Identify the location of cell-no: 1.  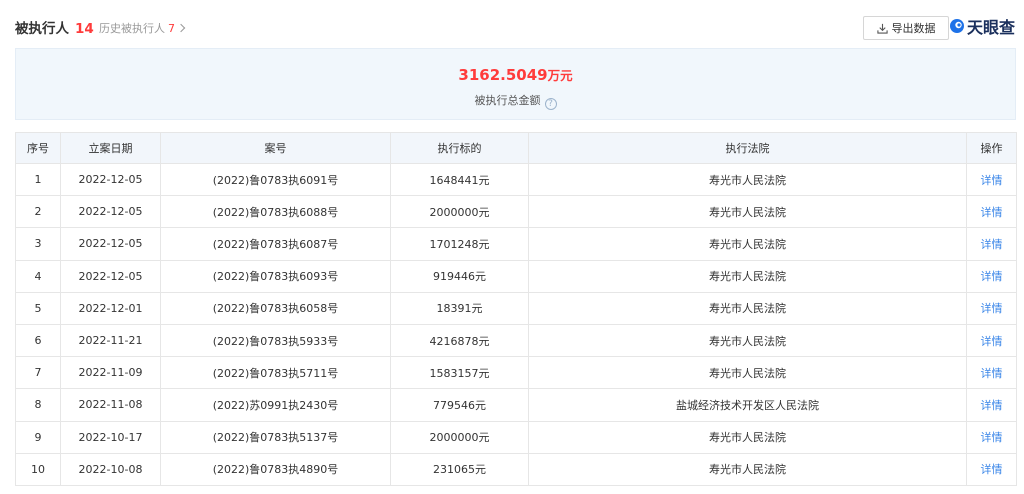
(38, 179).